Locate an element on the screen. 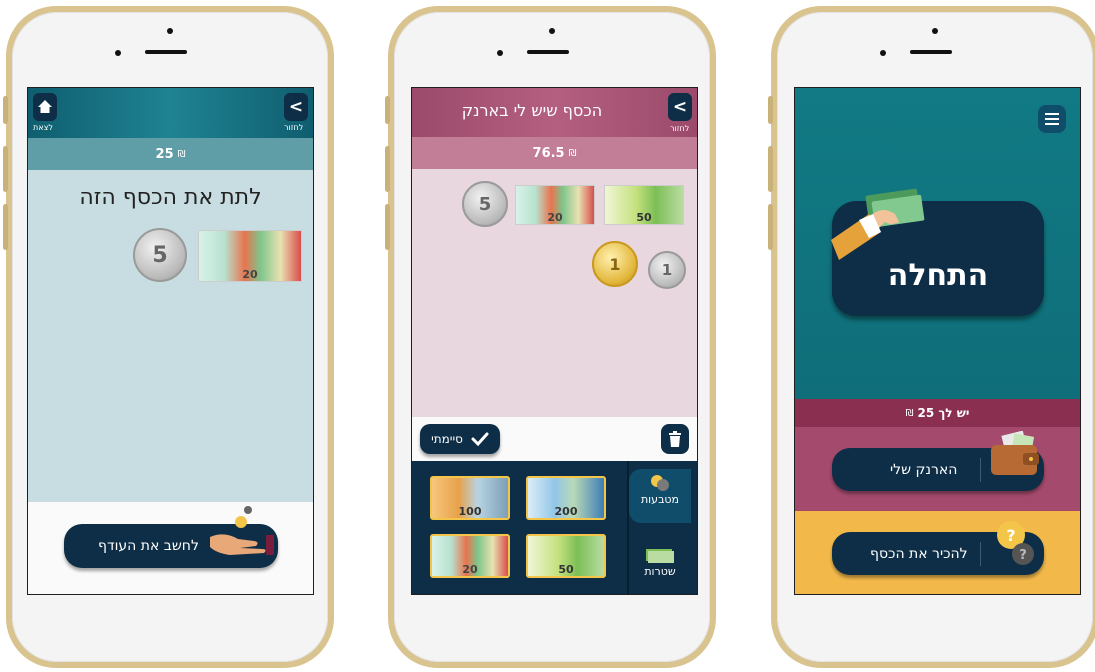  wallet-banknote-50: 50 is located at coordinates (644, 205).